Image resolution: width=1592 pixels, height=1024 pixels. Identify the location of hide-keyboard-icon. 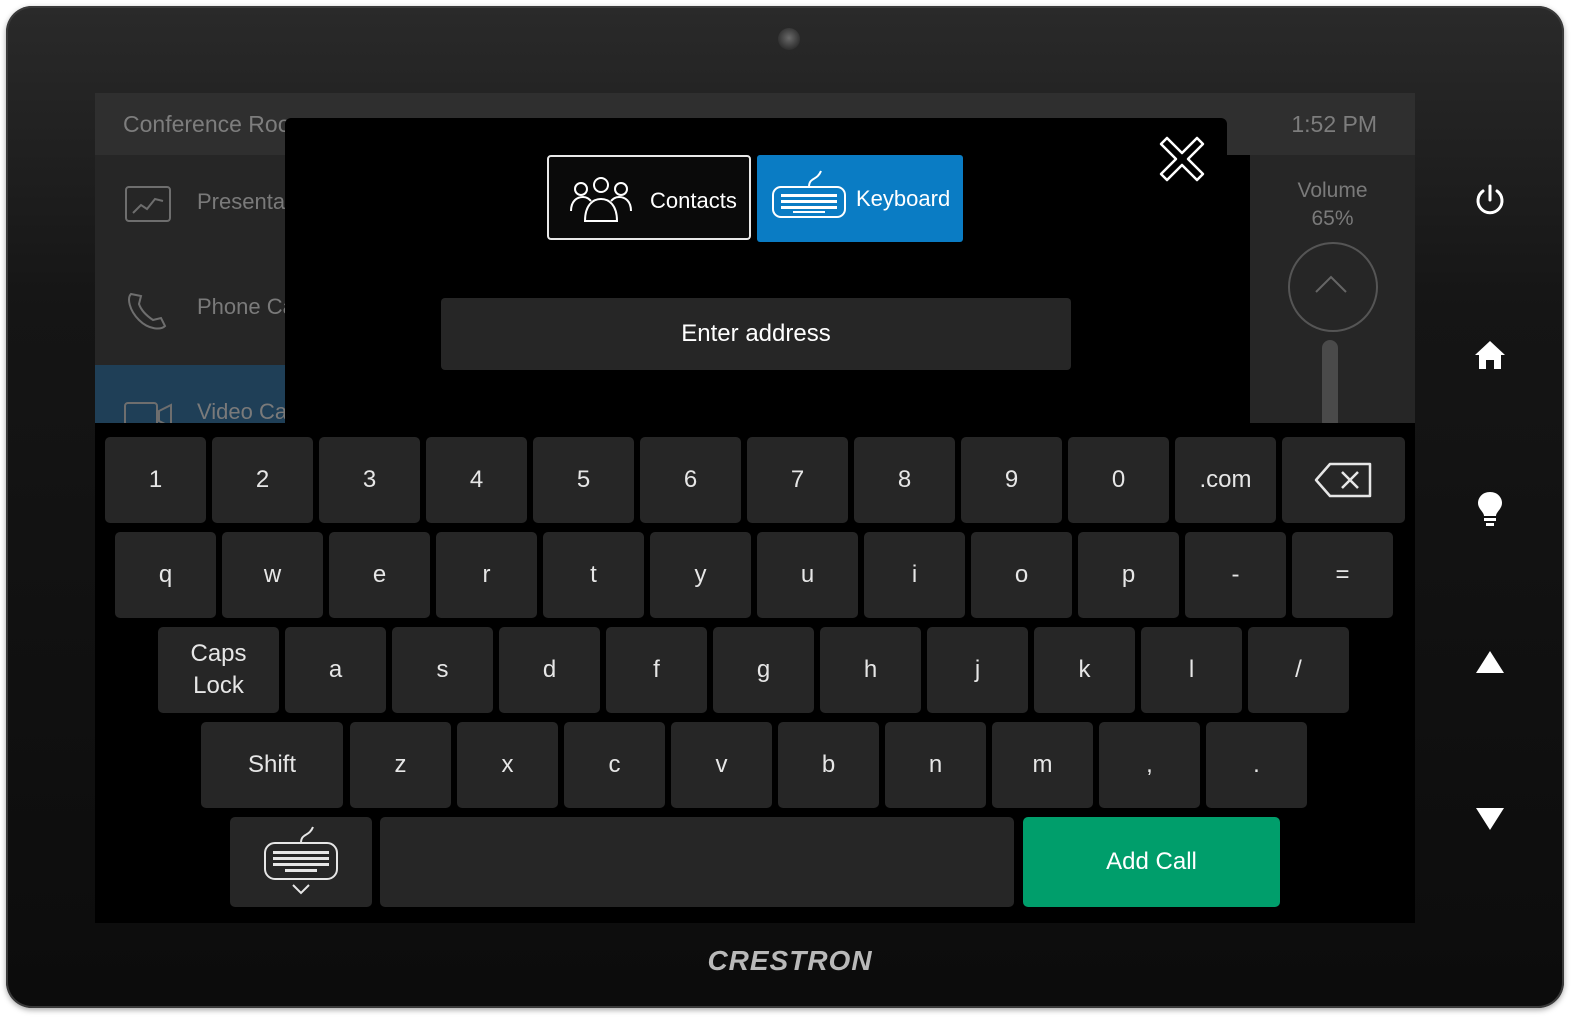
(301, 860).